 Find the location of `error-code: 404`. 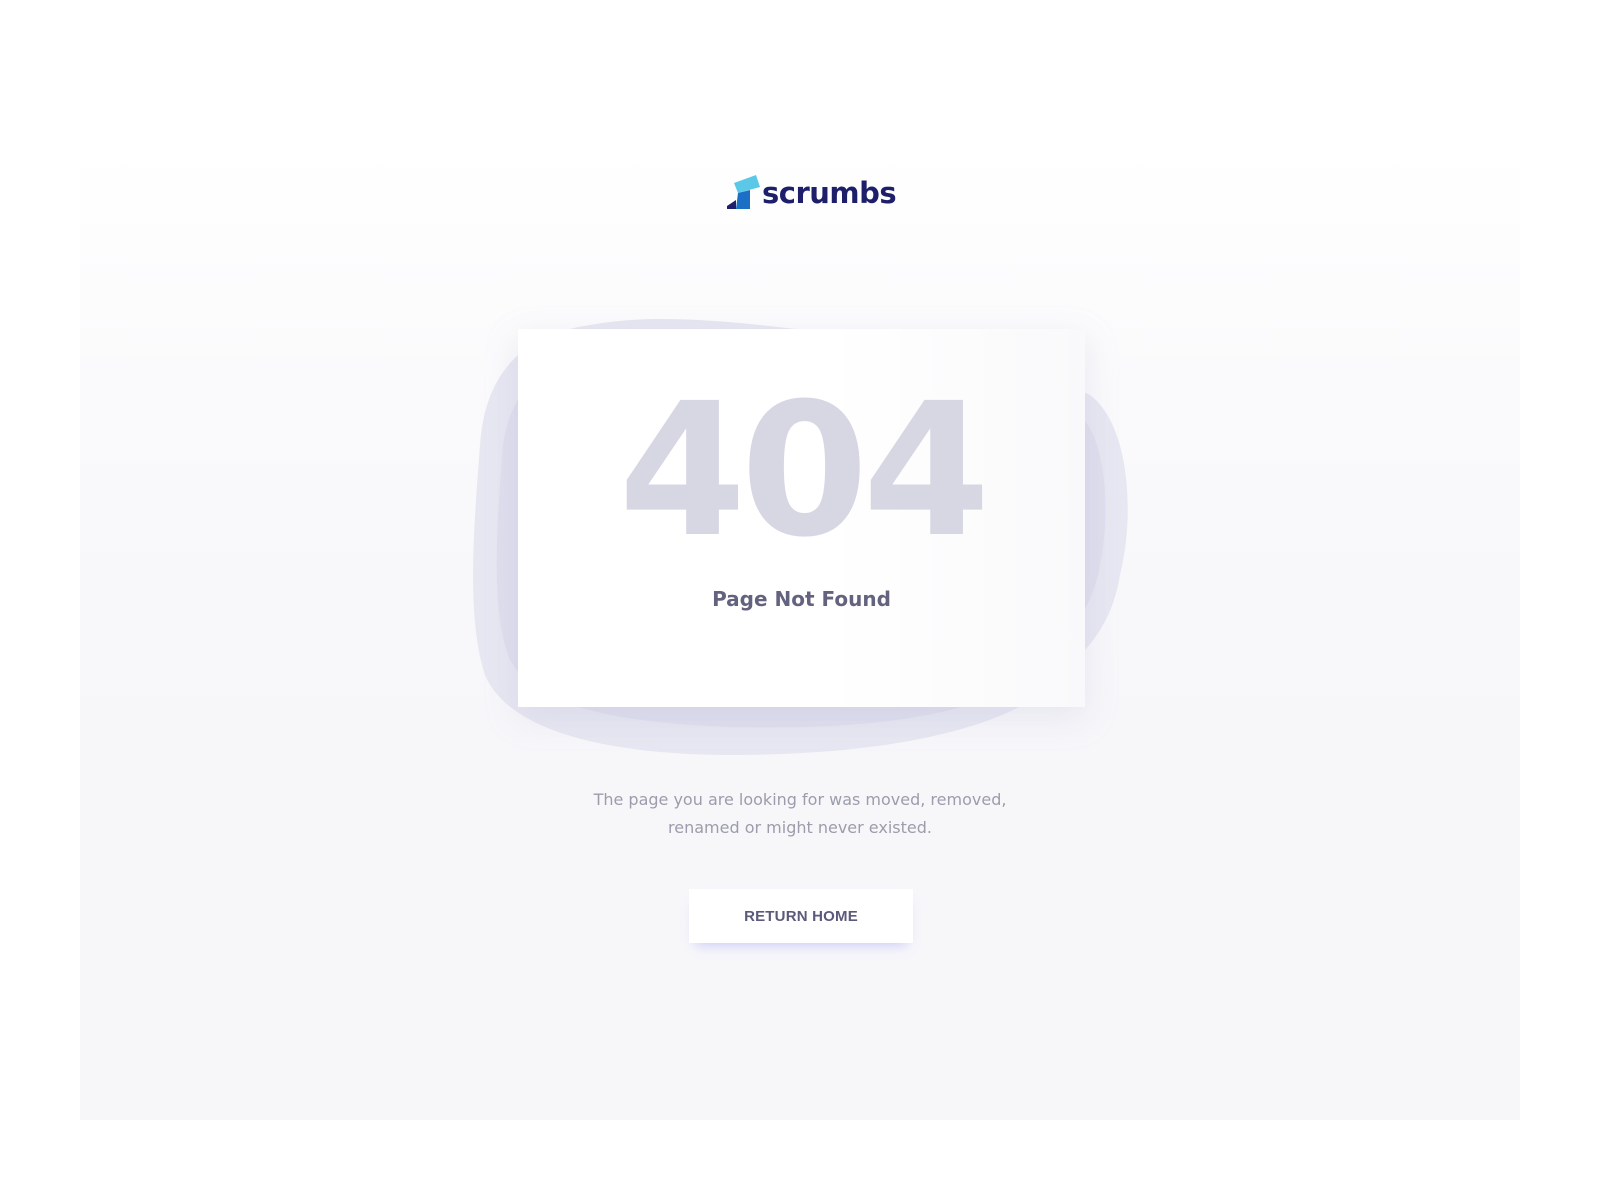

error-code: 404 is located at coordinates (804, 471).